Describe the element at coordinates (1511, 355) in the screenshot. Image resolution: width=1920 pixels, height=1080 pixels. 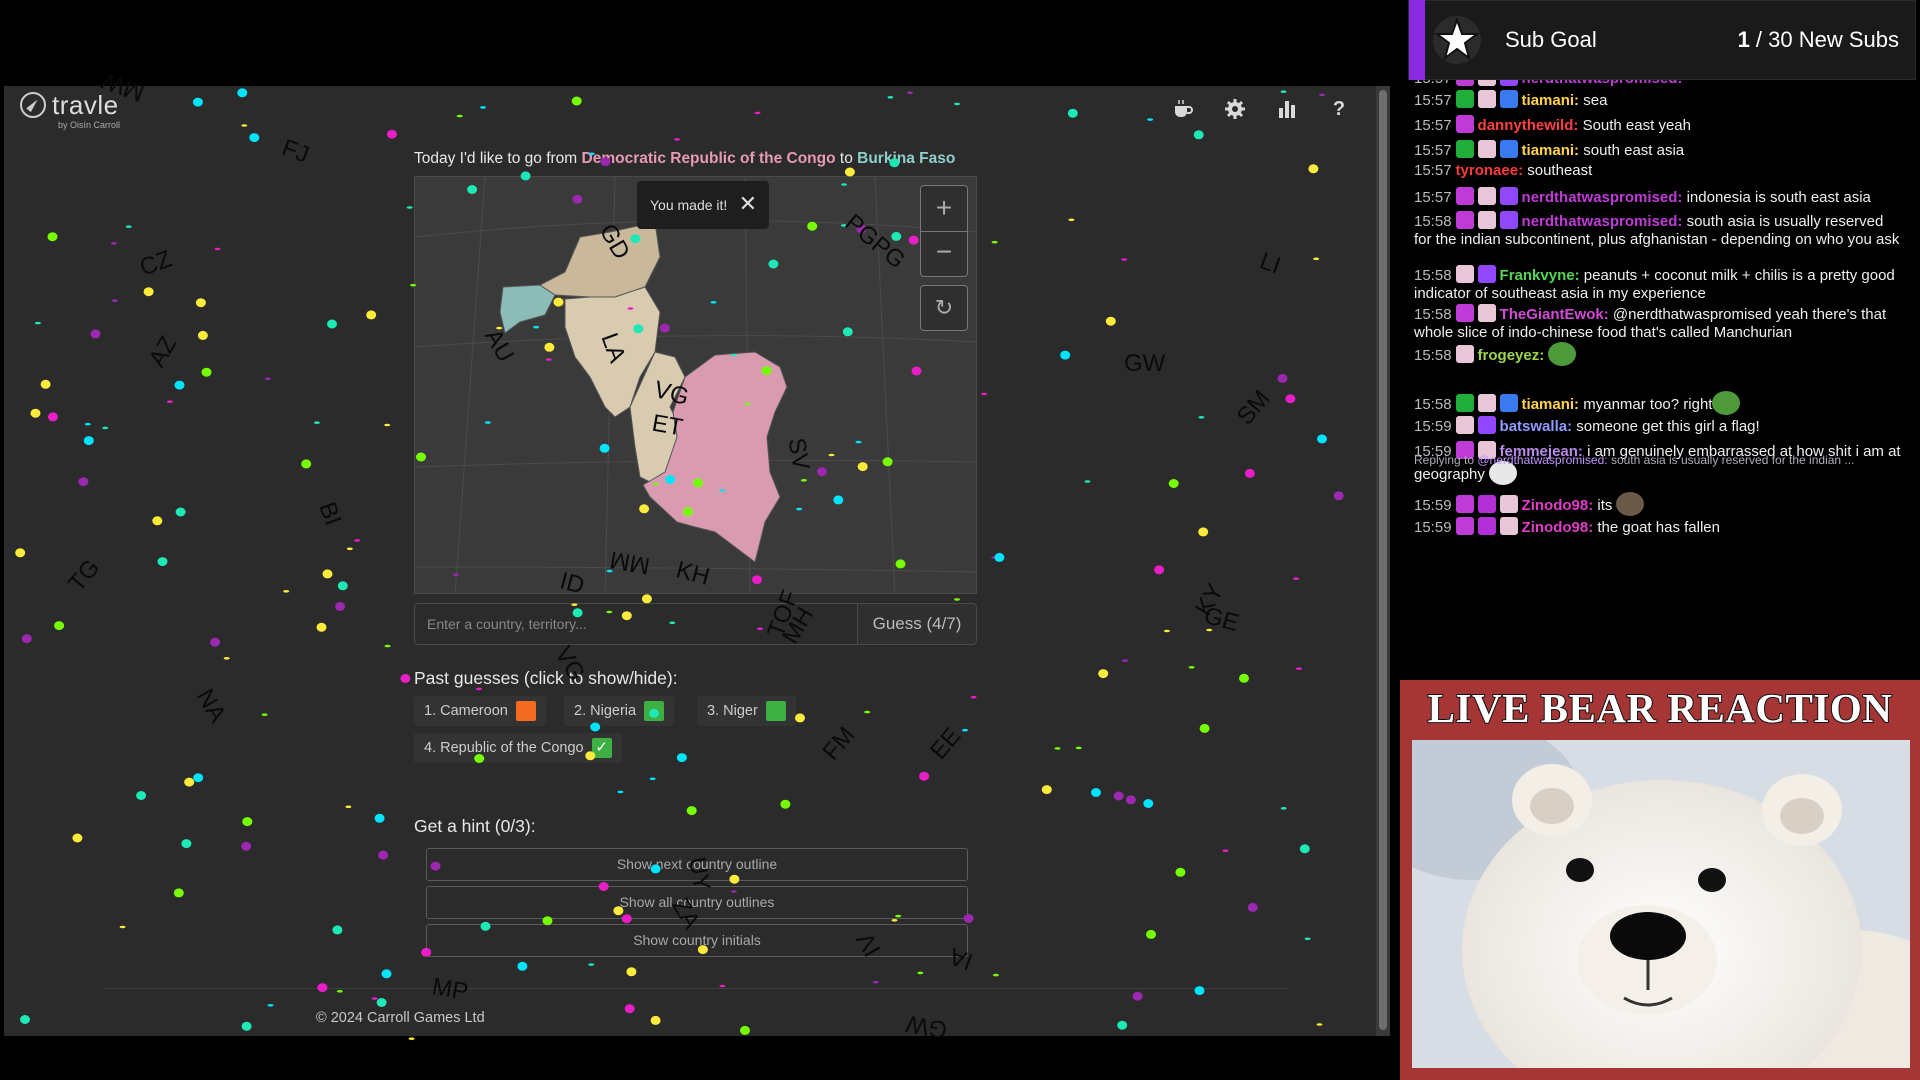
I see `chat-username: frogeyez:` at that location.